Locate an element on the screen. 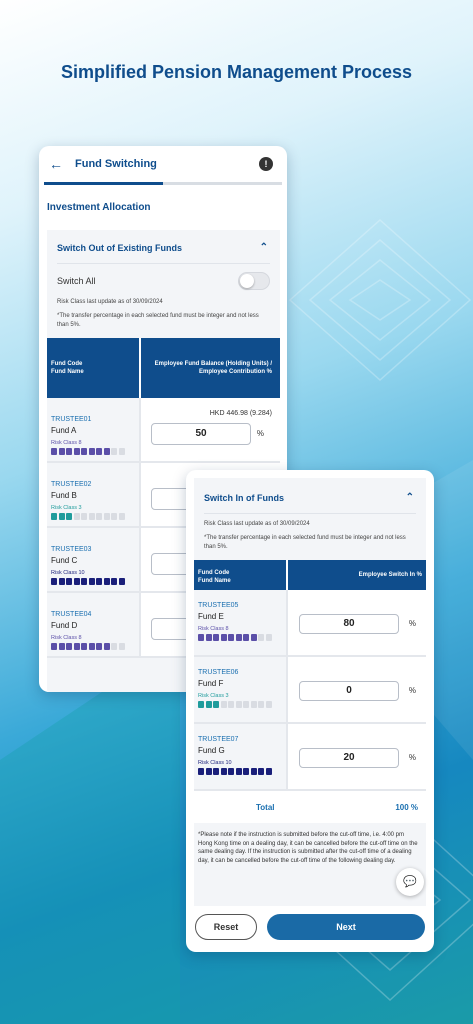 The height and width of the screenshot is (1024, 473). fund-code: TRUSTEE06 is located at coordinates (242, 672).